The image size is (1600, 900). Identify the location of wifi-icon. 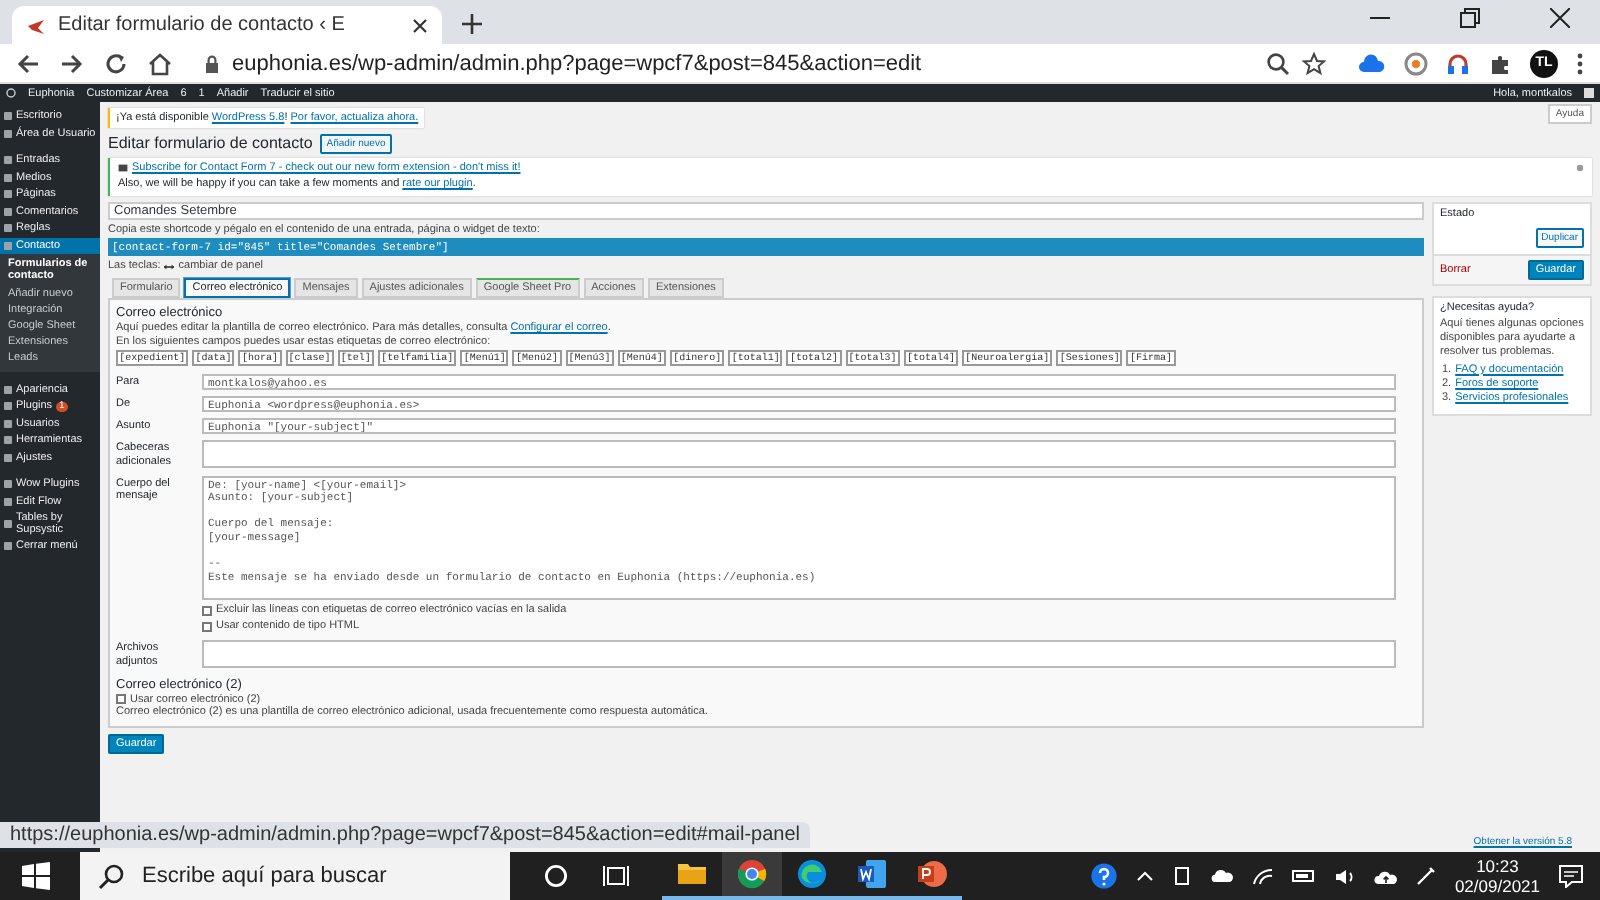
(1263, 876).